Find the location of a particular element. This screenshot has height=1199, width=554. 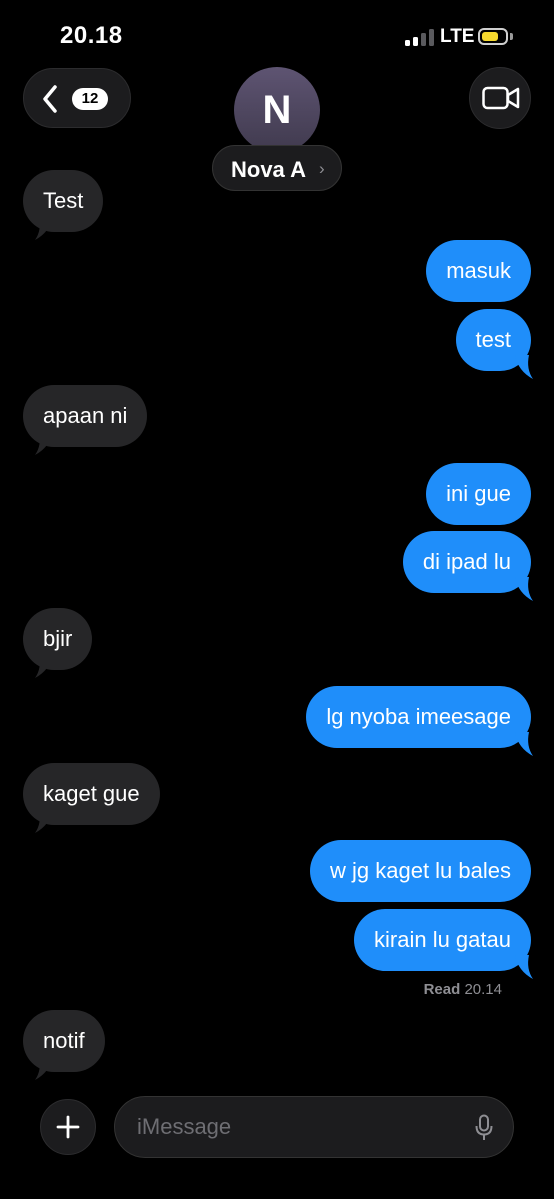

message-text: kirain lu gatau is located at coordinates (442, 939).